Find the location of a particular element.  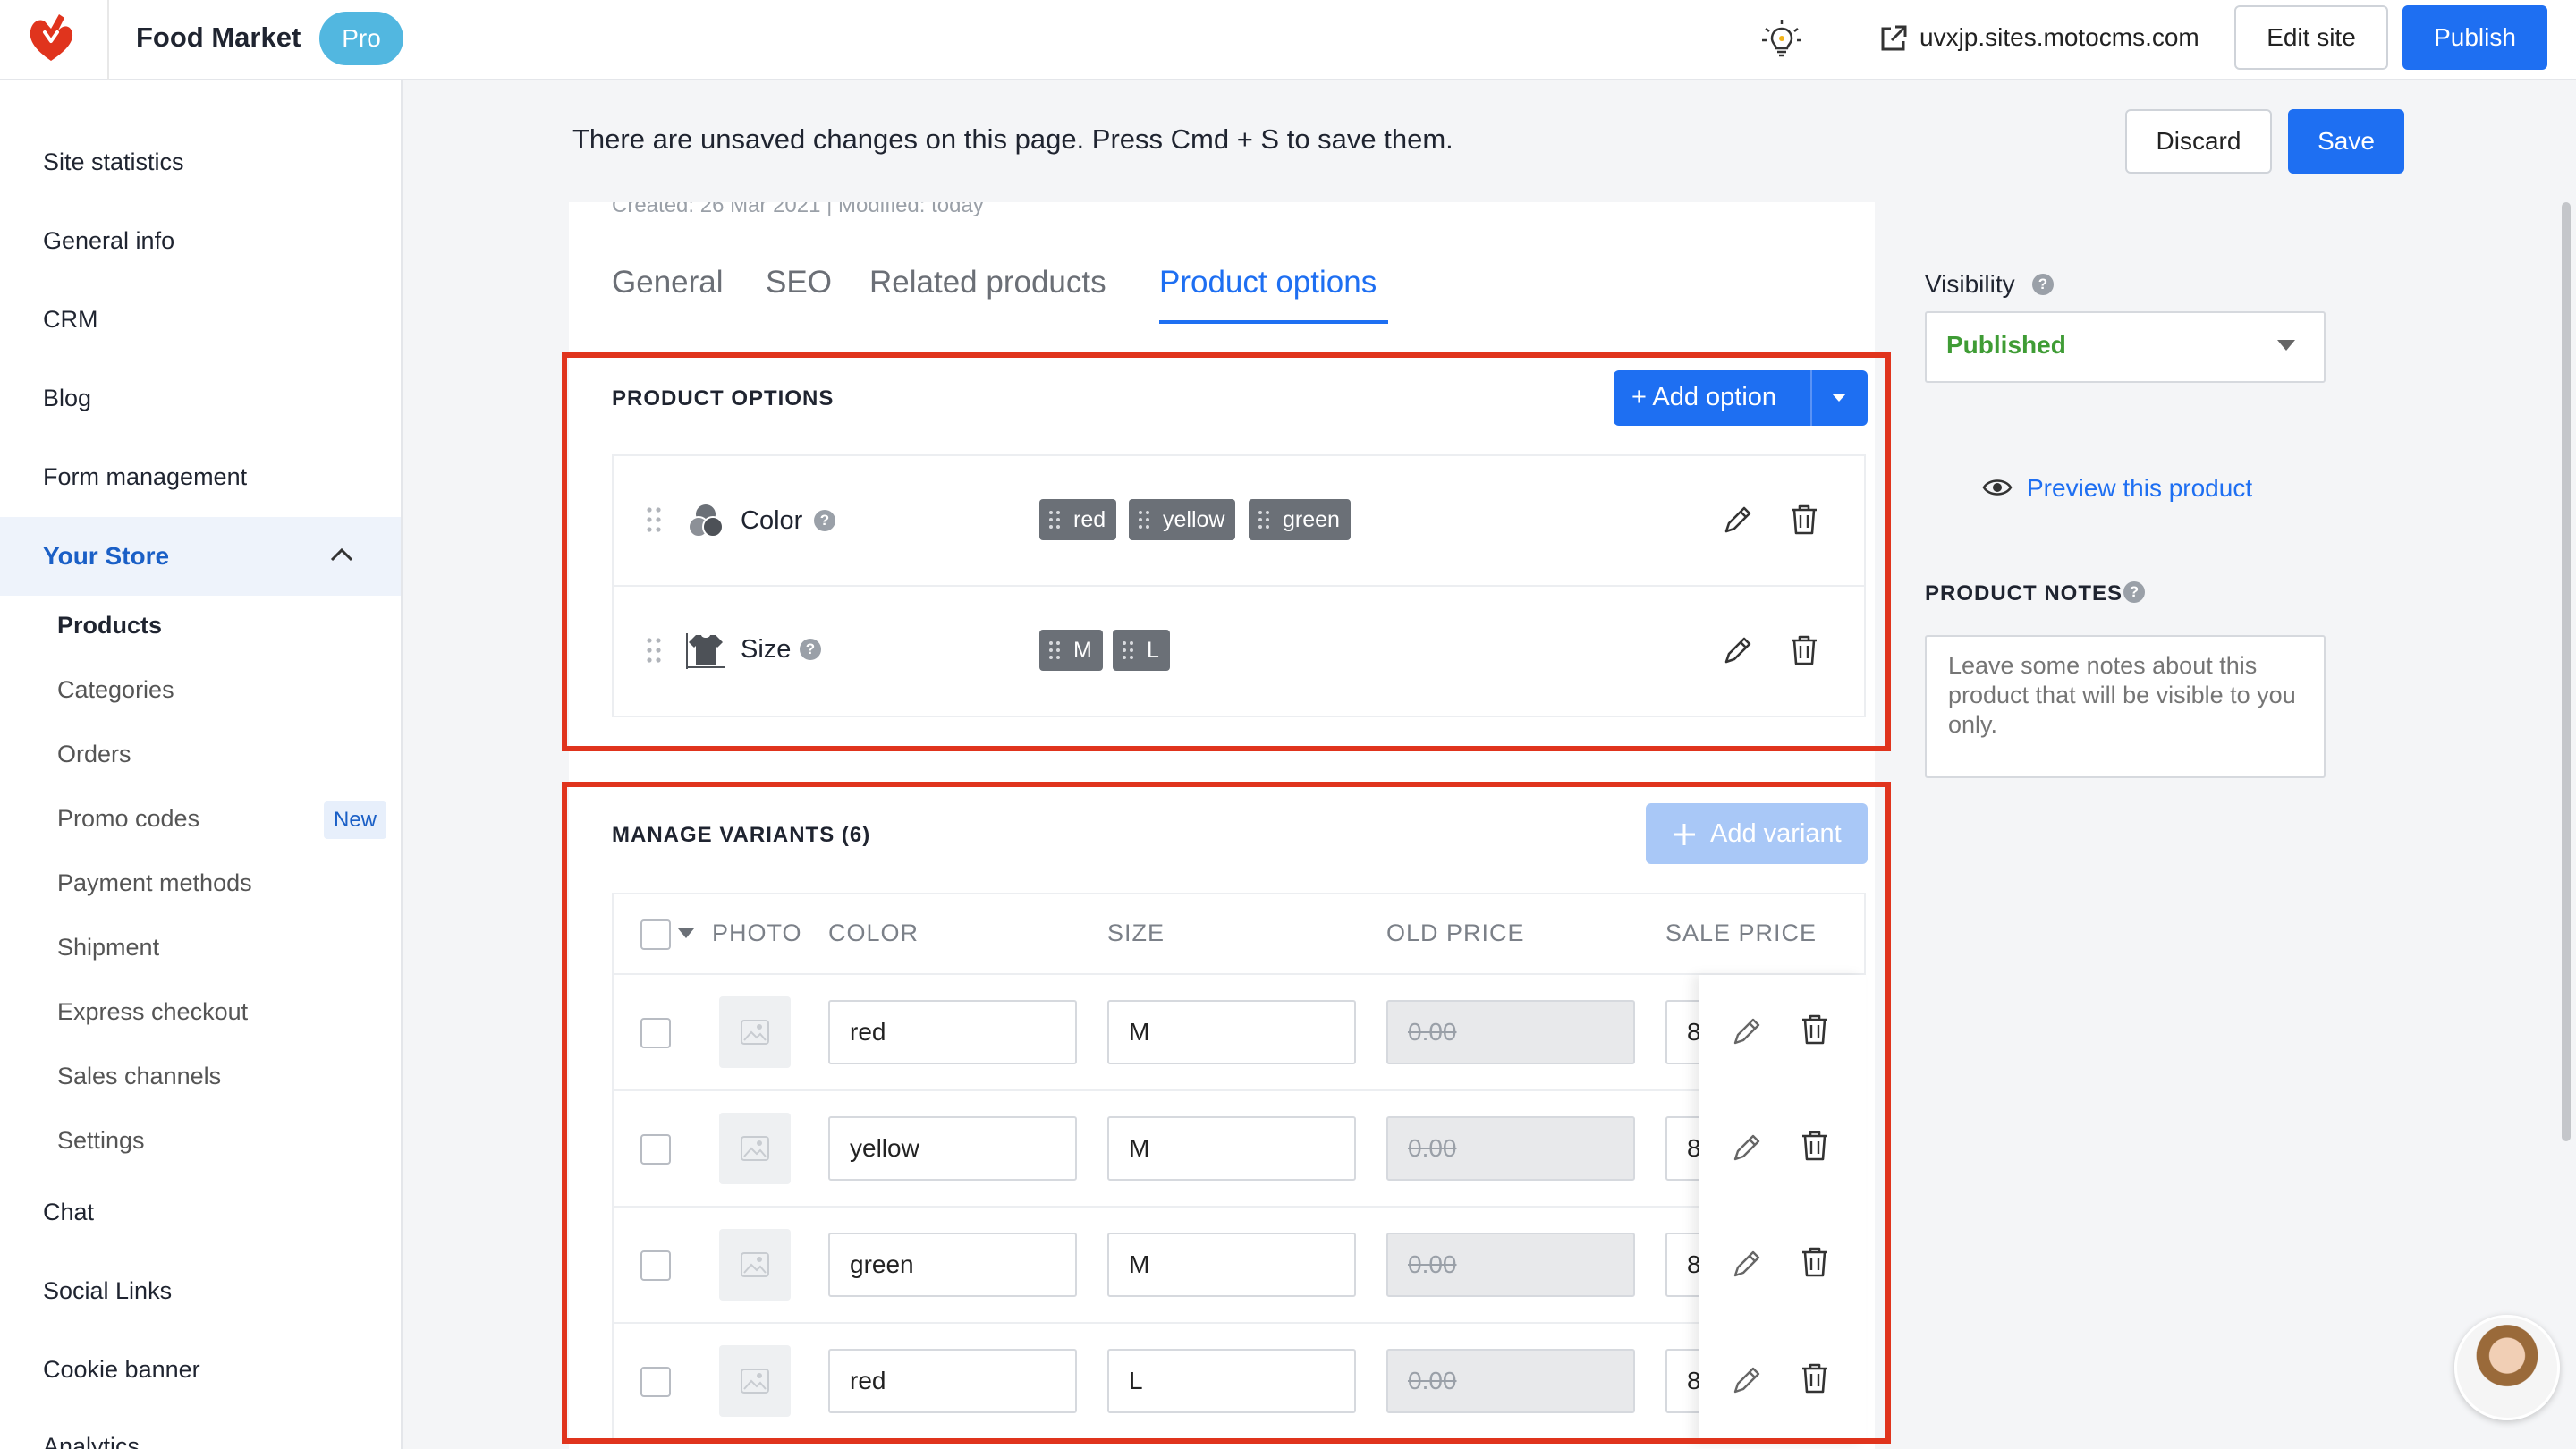

sidebar-item-shipment: Shipment is located at coordinates (108, 948).